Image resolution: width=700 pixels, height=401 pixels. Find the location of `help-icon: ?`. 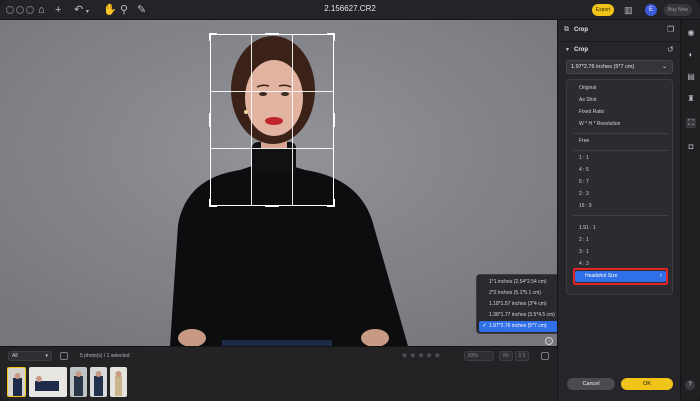

help-icon: ? is located at coordinates (690, 385).